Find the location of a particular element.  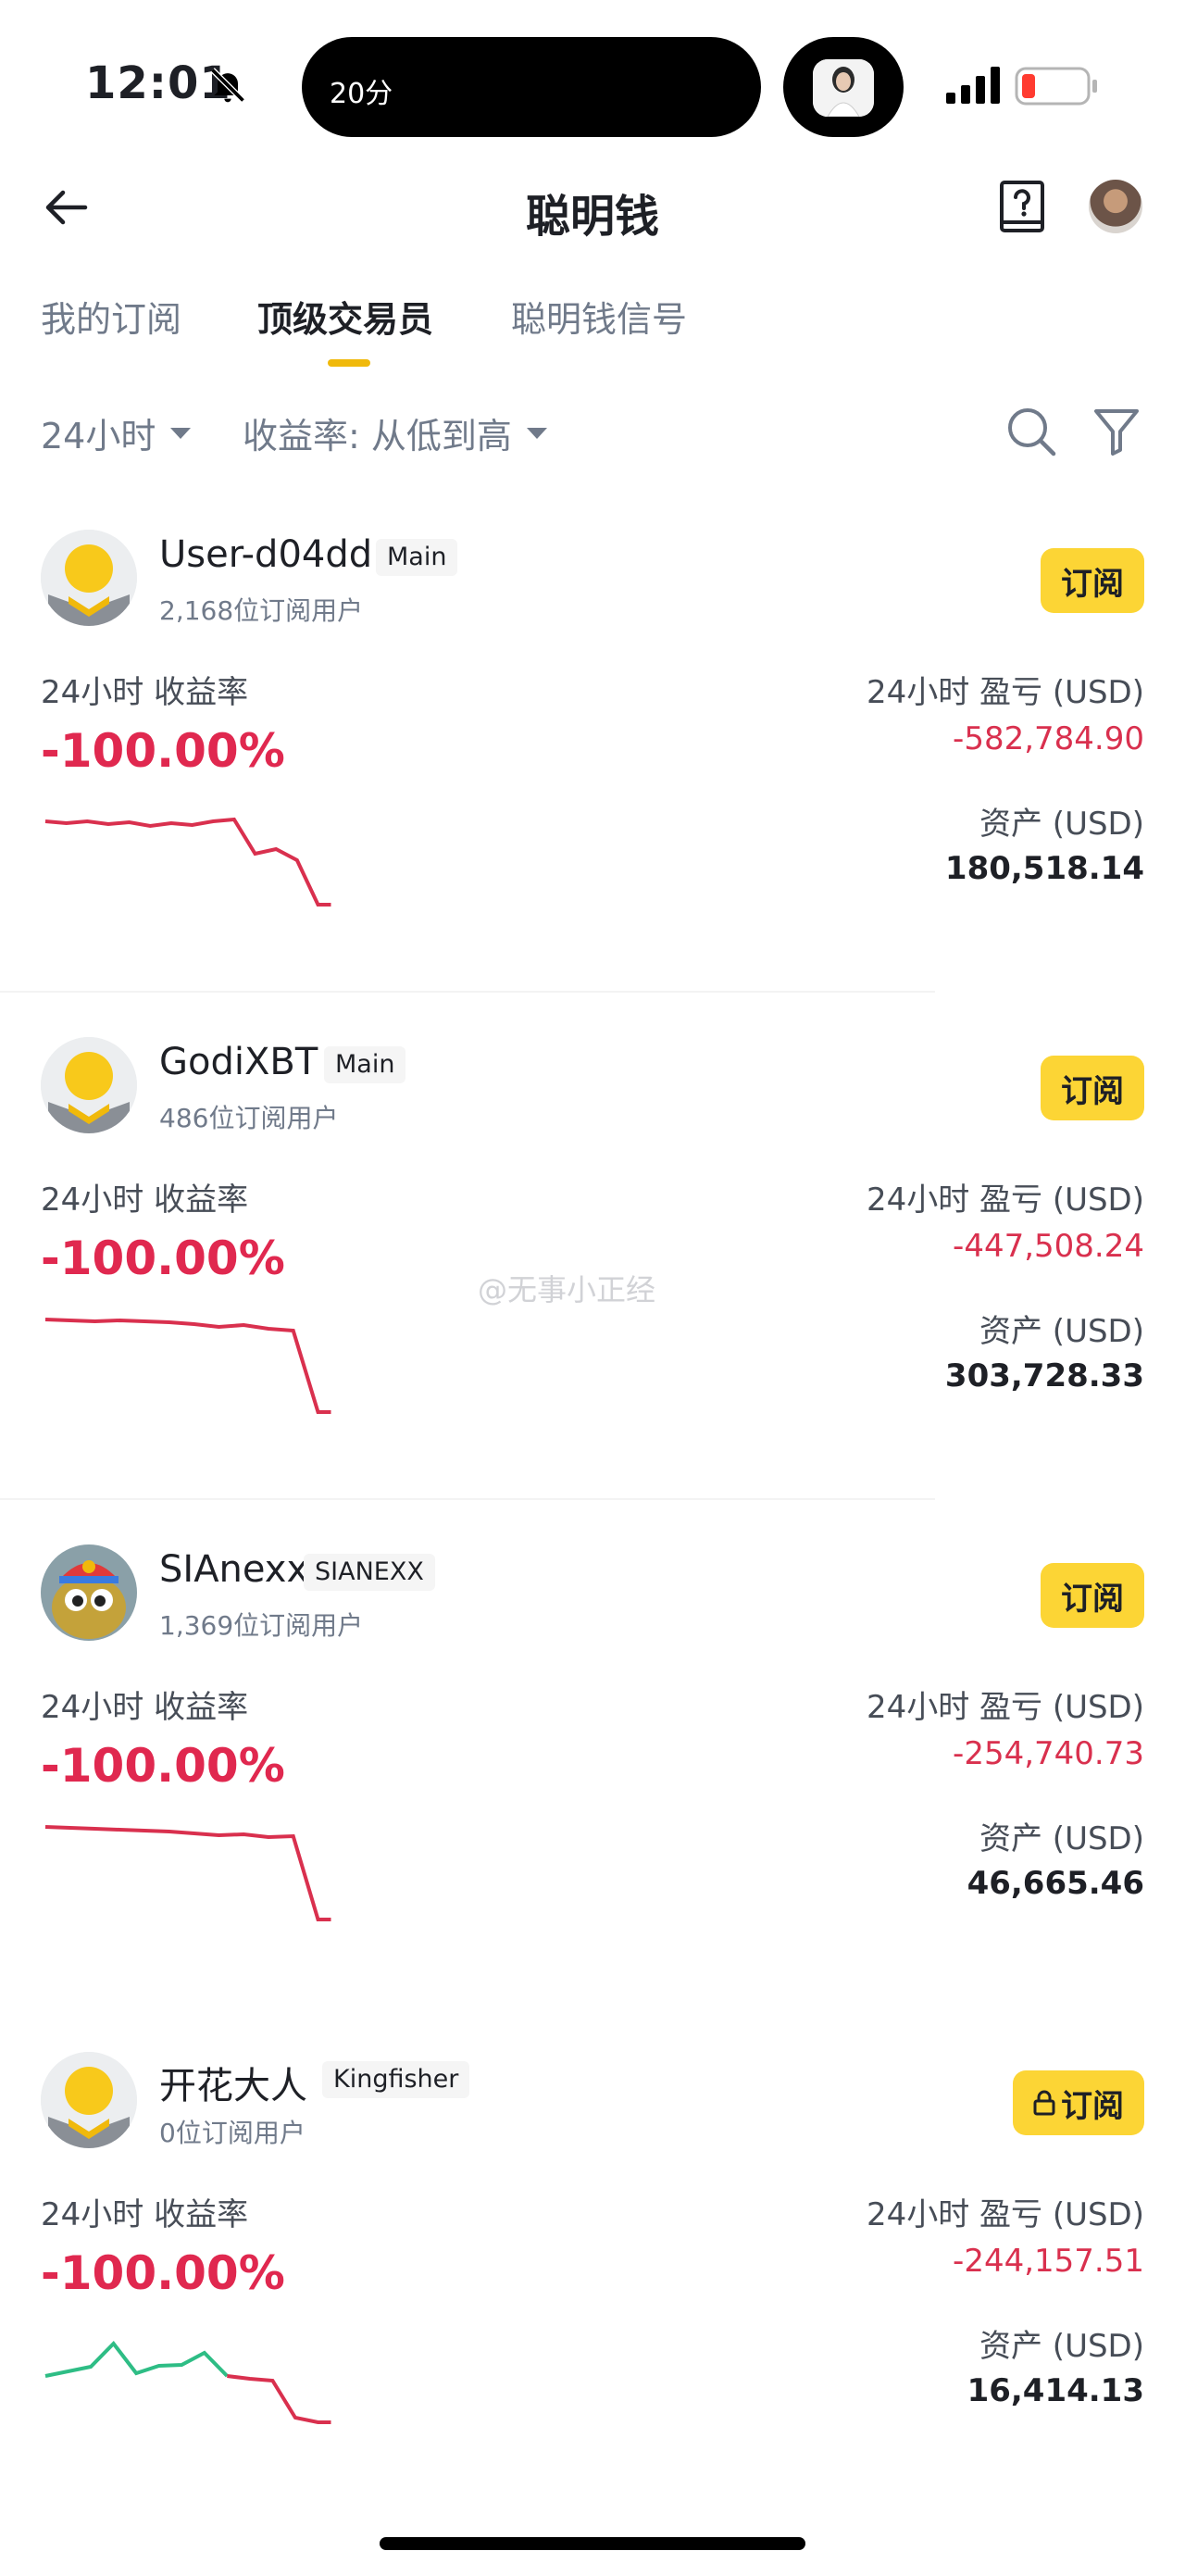

trader-name: GodiXBT is located at coordinates (238, 1062).